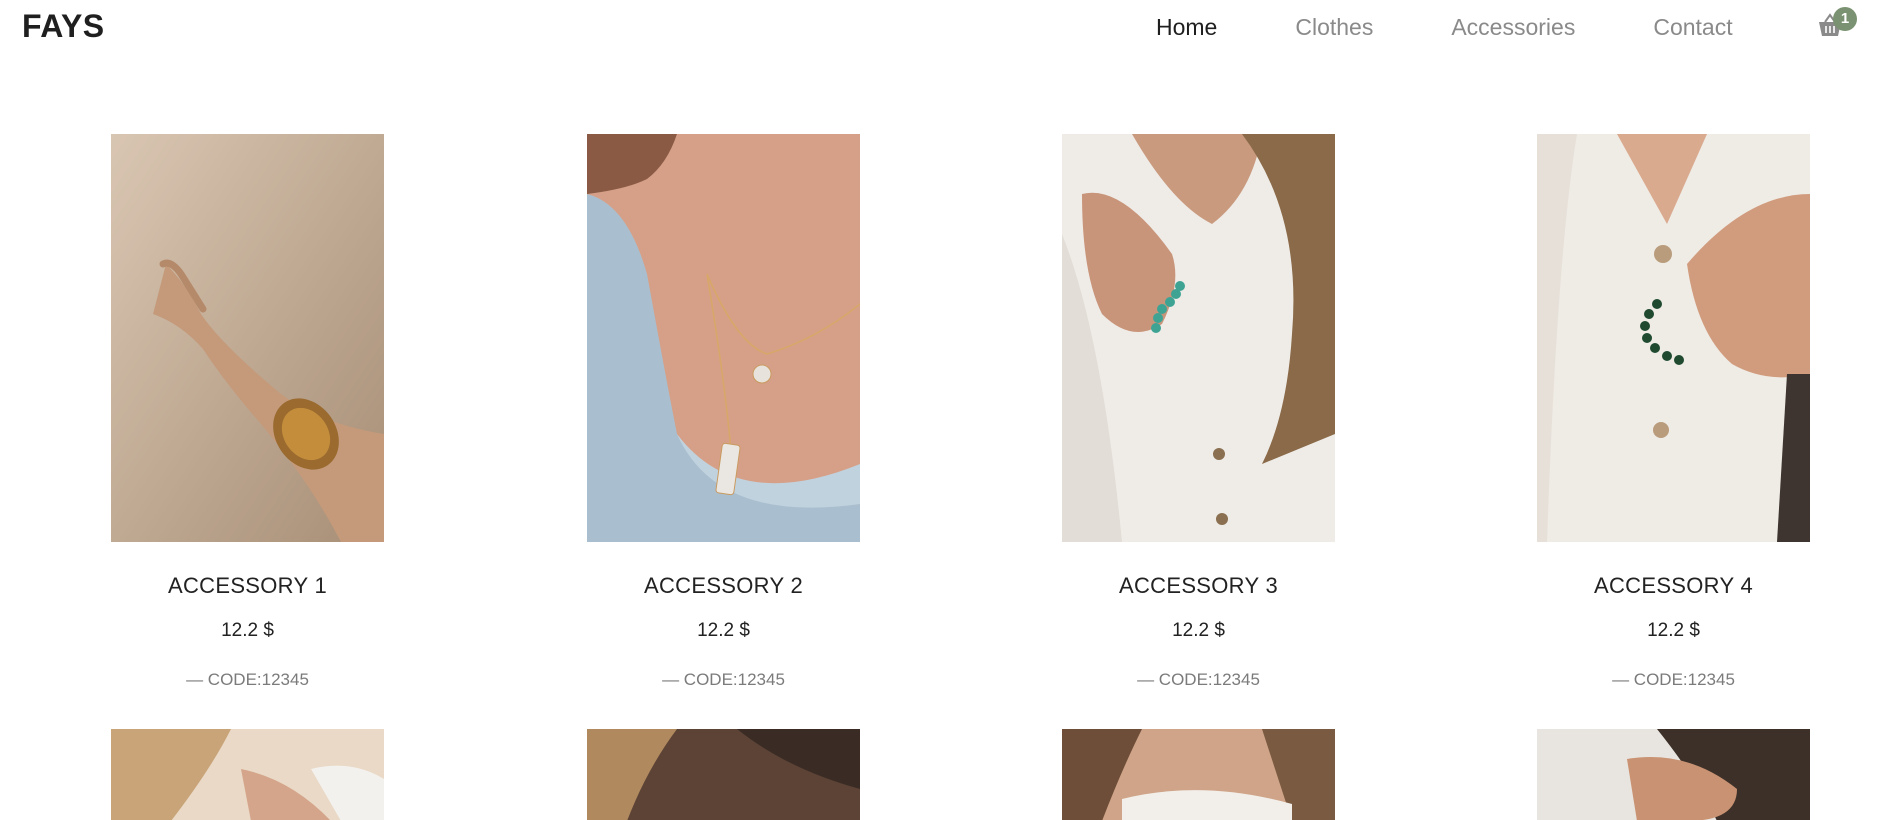  I want to click on cart-button: 1, so click(1836, 24).